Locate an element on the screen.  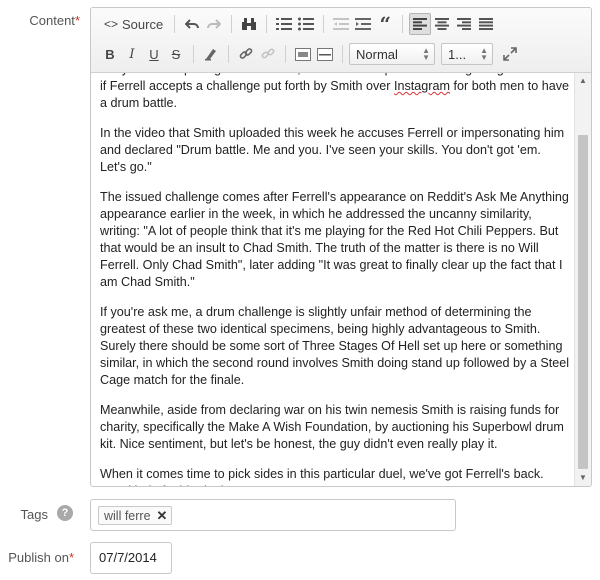
strikethrough-button: S is located at coordinates (176, 54).